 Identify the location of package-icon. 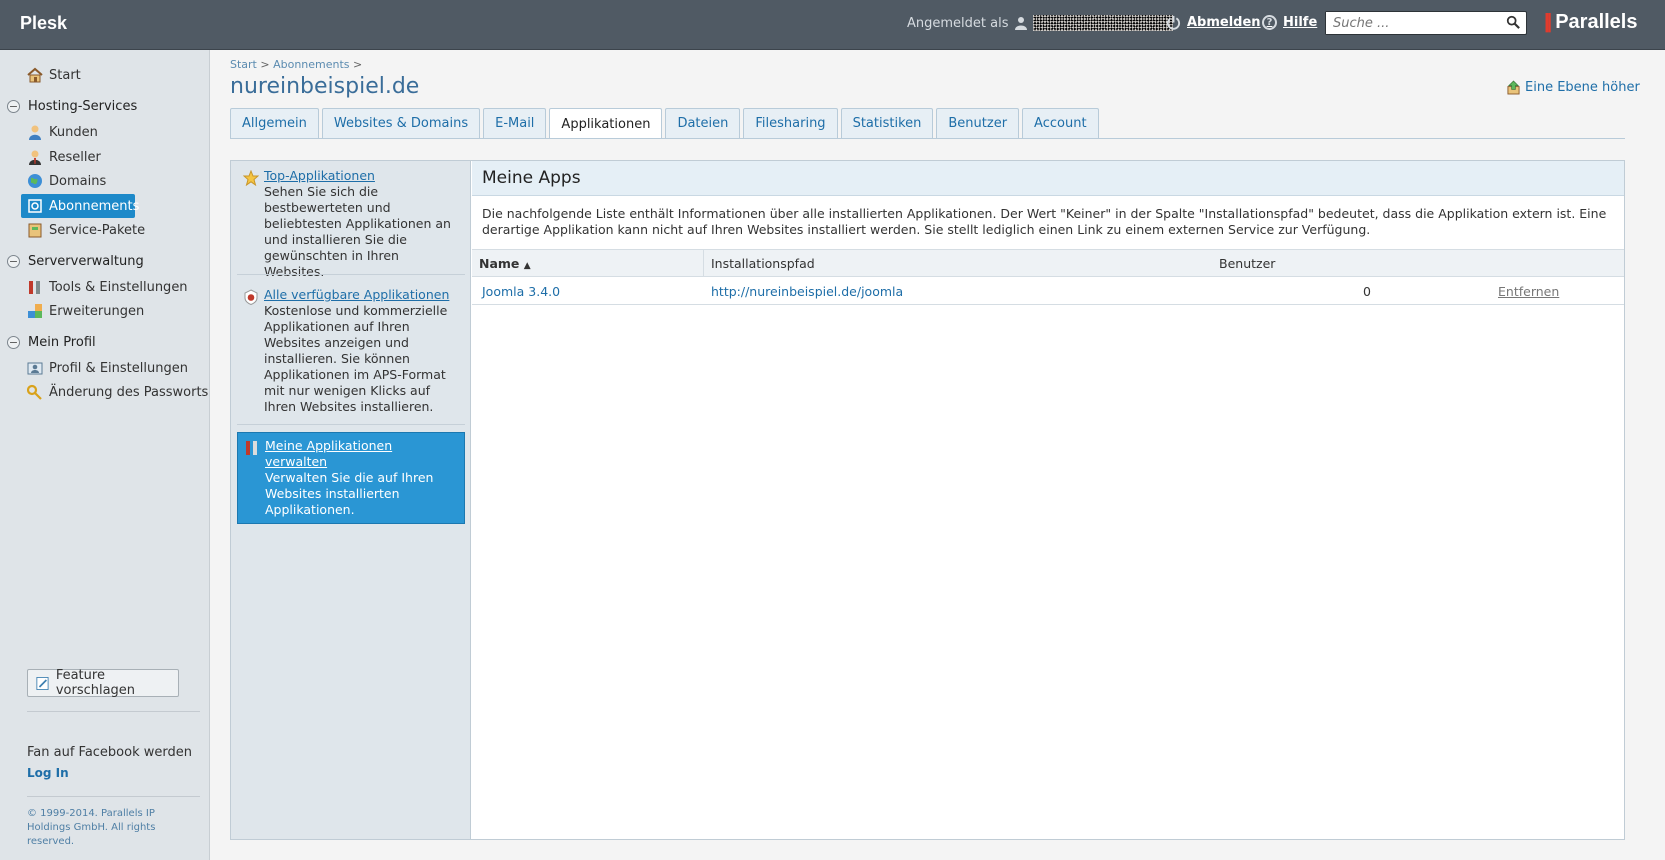
(35, 230).